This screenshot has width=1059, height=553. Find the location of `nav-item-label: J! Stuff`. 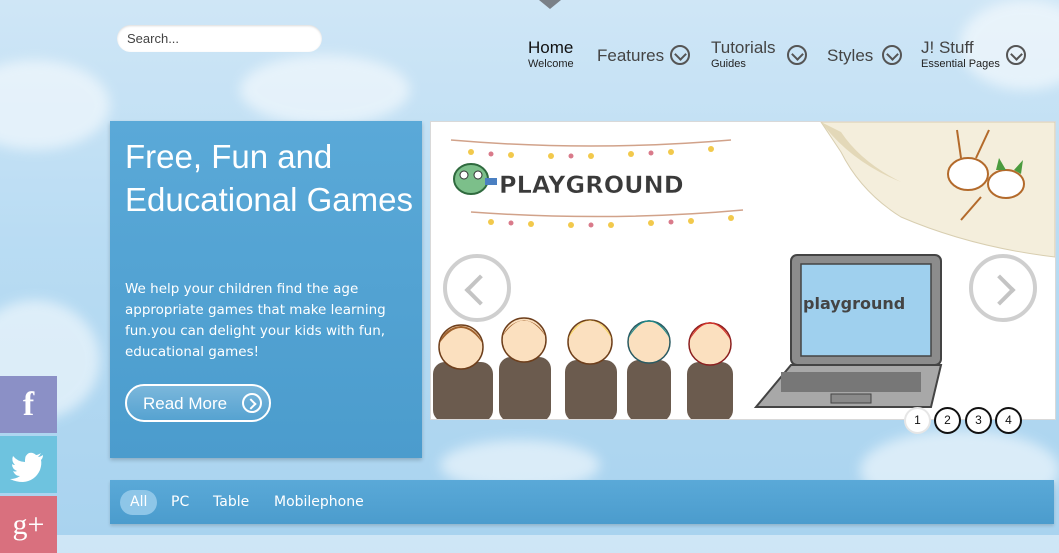

nav-item-label: J! Stuff is located at coordinates (947, 47).